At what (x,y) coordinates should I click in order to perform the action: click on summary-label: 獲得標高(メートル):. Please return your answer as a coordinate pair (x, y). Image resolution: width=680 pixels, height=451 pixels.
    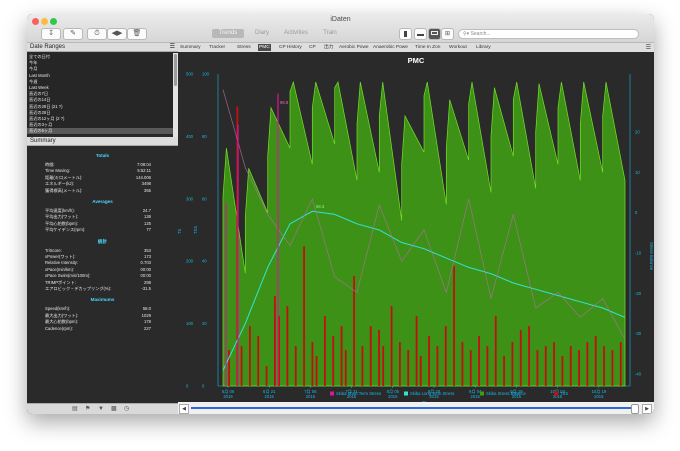
    Looking at the image, I should click on (64, 190).